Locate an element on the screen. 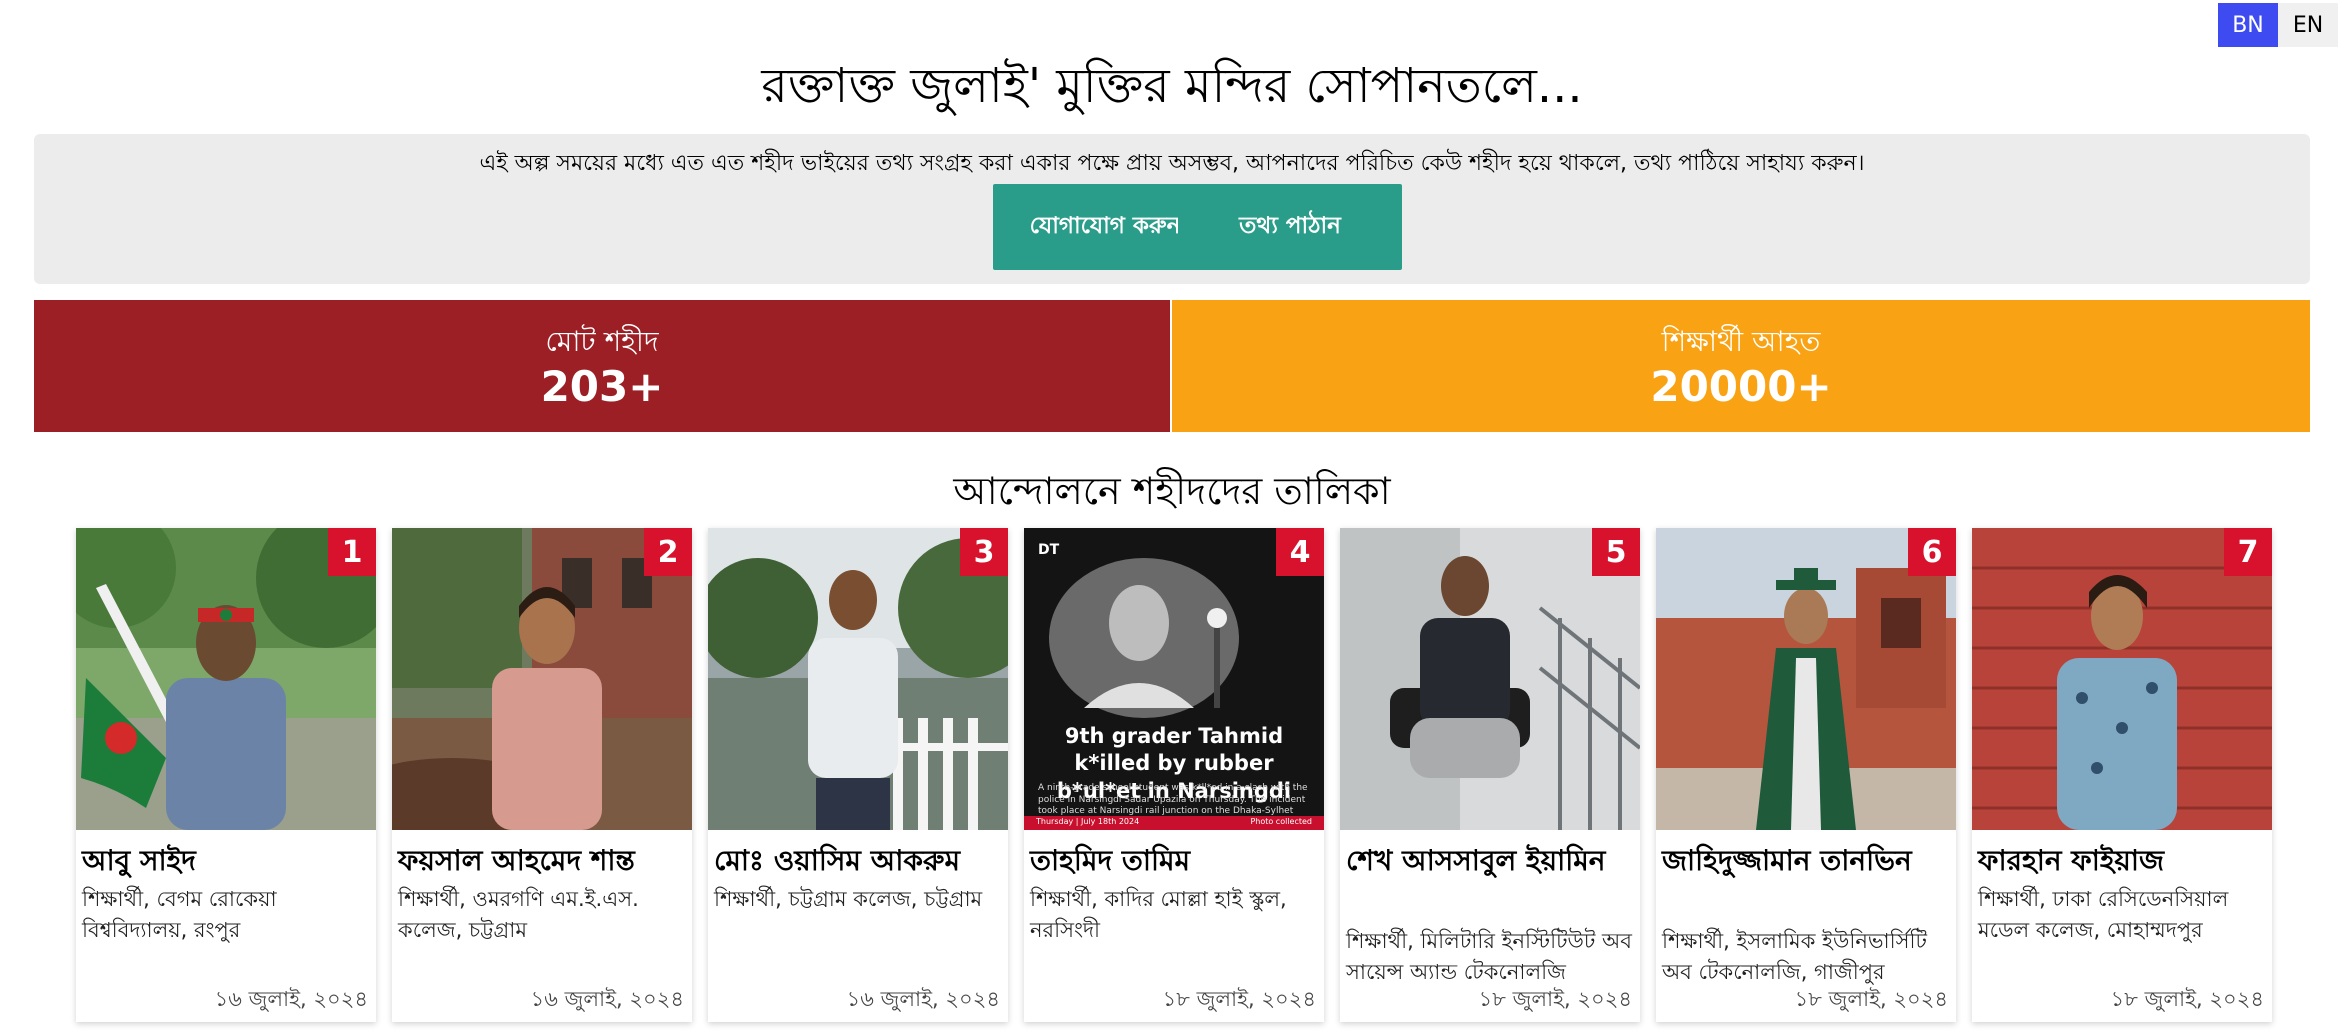 This screenshot has width=2344, height=1033. martyr-photo: 6 is located at coordinates (1806, 679).